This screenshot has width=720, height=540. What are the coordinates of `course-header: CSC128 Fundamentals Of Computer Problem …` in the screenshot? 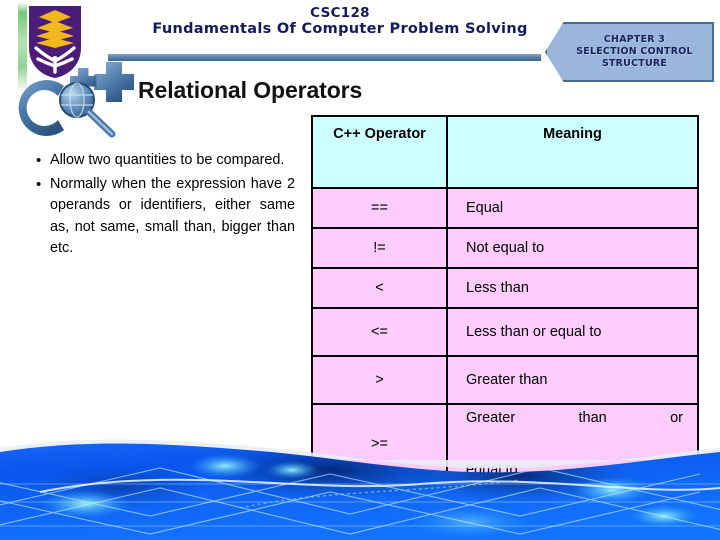 It's located at (340, 21).